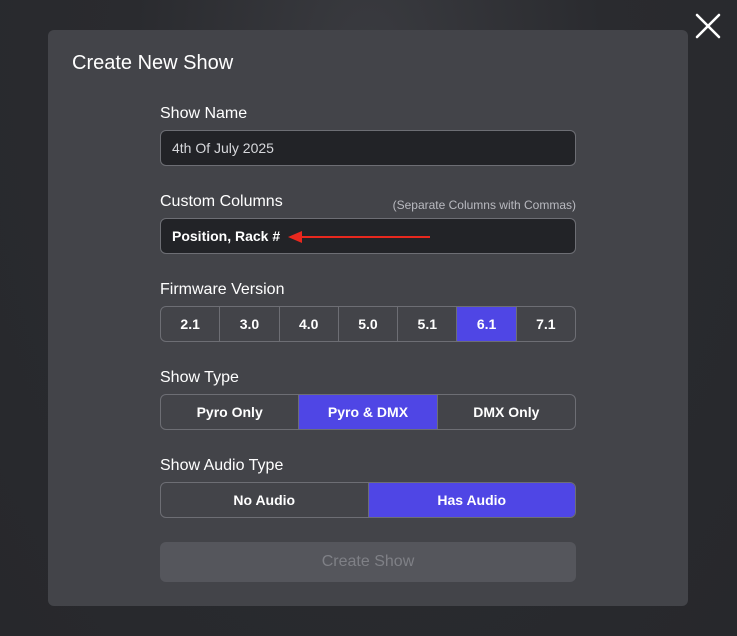  What do you see at coordinates (484, 205) in the screenshot?
I see `custom-columns-hint: (Separate Columns with Commas)` at bounding box center [484, 205].